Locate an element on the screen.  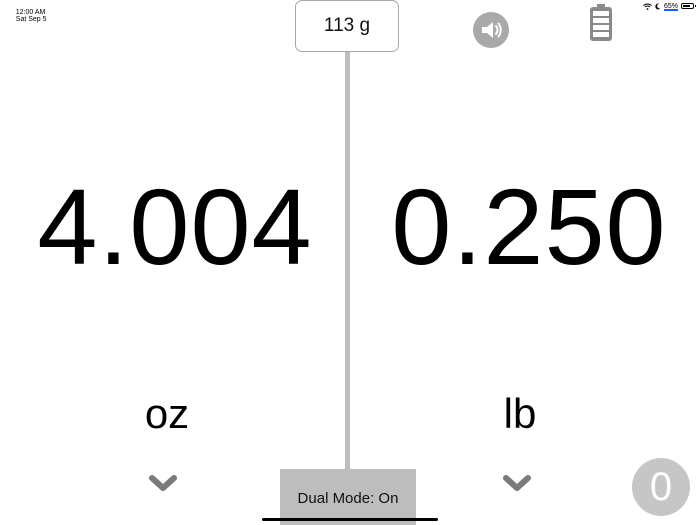
center-divider is located at coordinates (347, 261).